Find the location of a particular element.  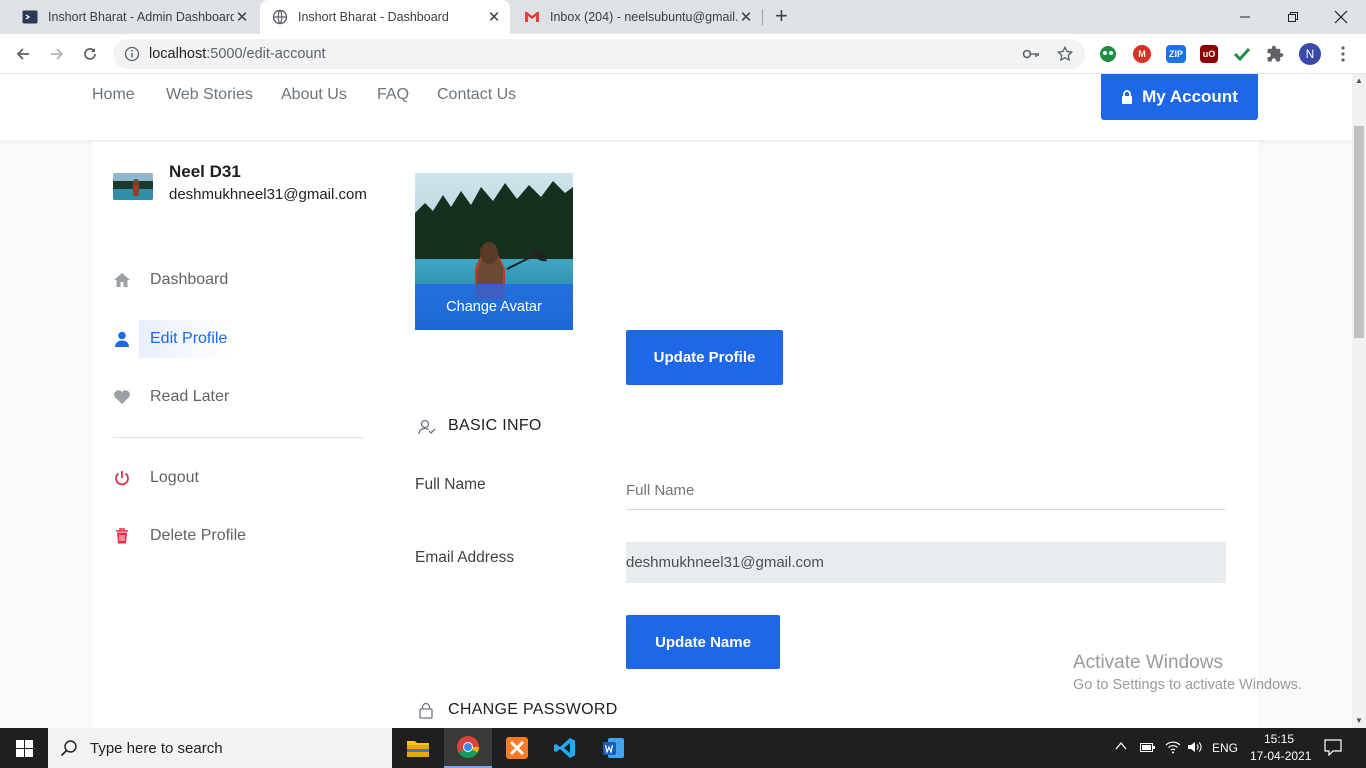

minimize-button is located at coordinates (1245, 17).